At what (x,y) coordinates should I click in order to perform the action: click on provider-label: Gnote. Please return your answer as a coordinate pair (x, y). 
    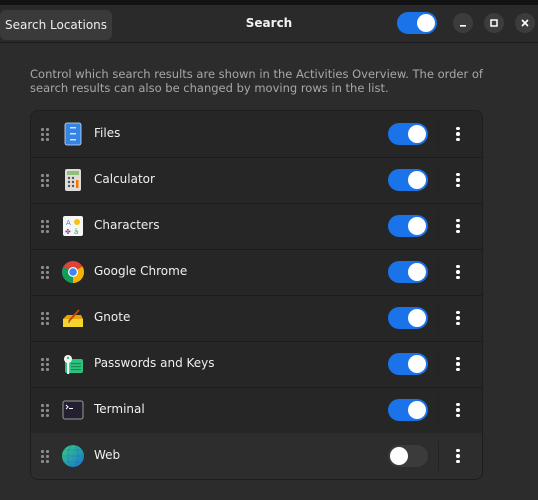
    Looking at the image, I should click on (112, 317).